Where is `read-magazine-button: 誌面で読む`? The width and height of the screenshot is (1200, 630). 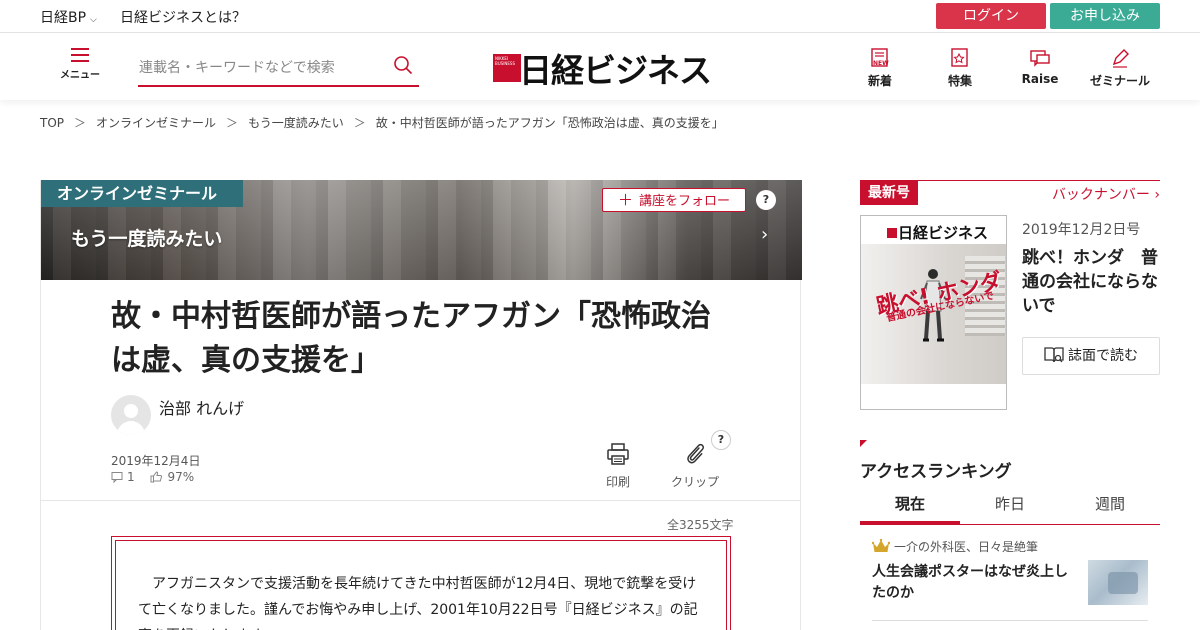 read-magazine-button: 誌面で読む is located at coordinates (1091, 356).